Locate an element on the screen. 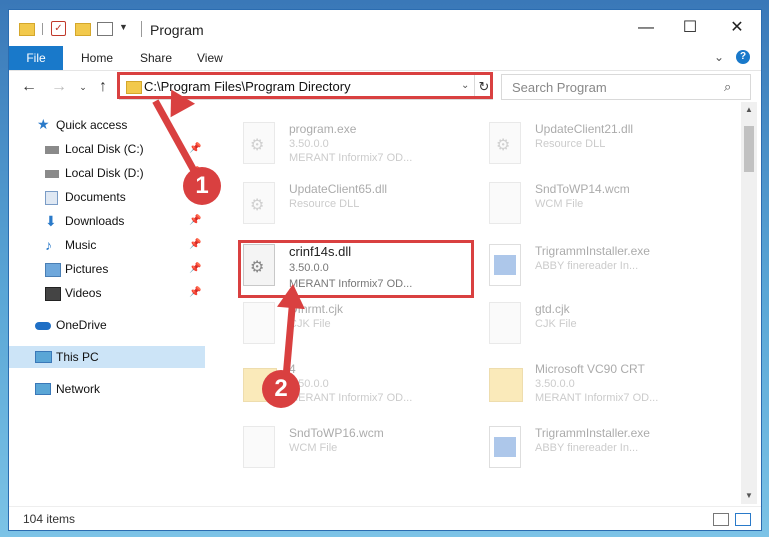 The height and width of the screenshot is (537, 769). file-item: UpdateClient21.dll Resource DLL is located at coordinates (603, 146).